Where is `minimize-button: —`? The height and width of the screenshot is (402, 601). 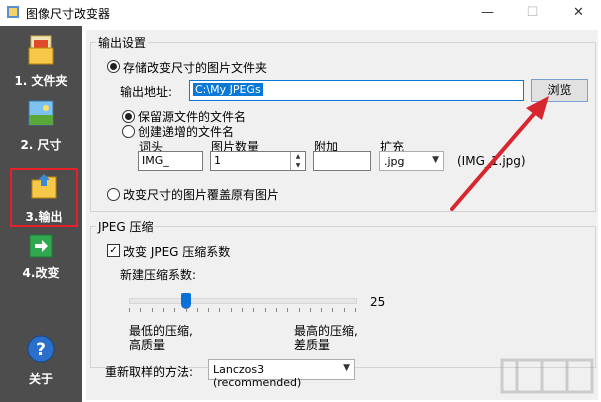 minimize-button: — is located at coordinates (487, 13).